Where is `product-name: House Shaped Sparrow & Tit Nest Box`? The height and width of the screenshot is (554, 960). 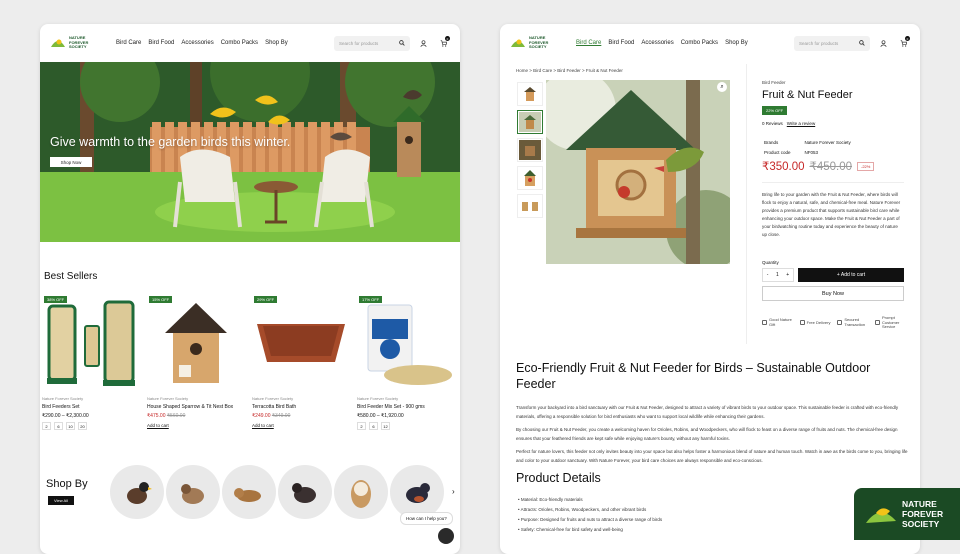
product-name: House Shaped Sparrow & Tit Nest Box is located at coordinates (196, 407).